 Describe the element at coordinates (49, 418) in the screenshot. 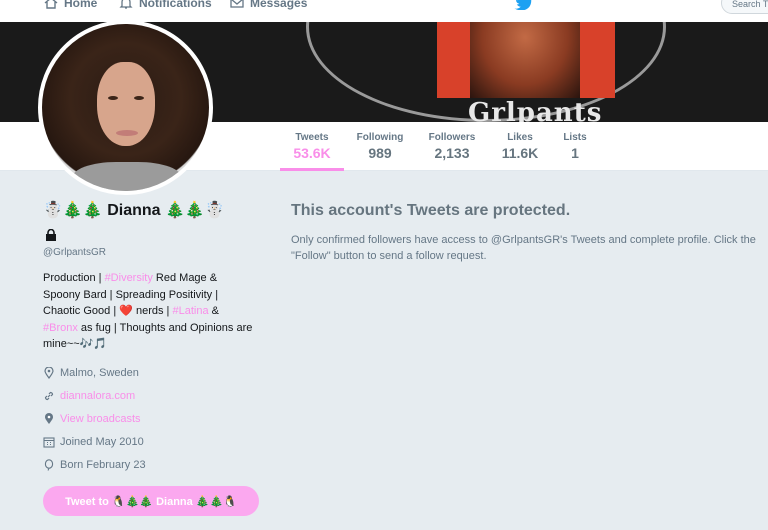

I see `broadcast-pin-icon` at that location.